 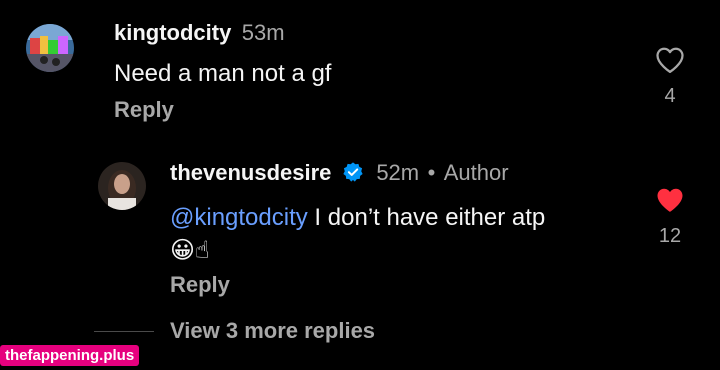 I want to click on mention-link: @kingtodcity, so click(x=239, y=217).